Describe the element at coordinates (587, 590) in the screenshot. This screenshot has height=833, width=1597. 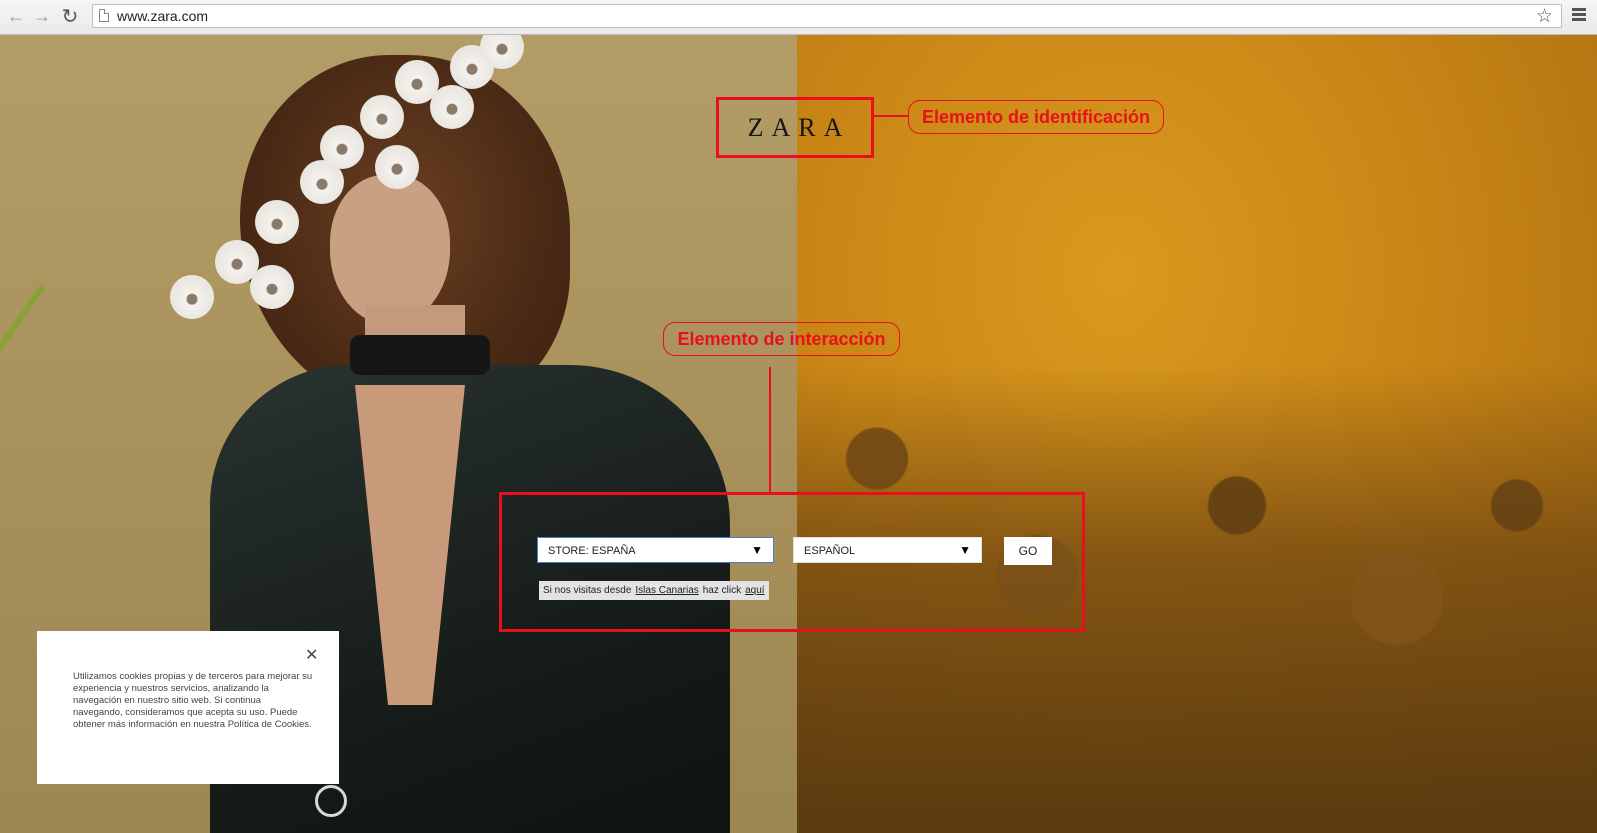
I see `note-prefix: Si nos visitas desde` at that location.